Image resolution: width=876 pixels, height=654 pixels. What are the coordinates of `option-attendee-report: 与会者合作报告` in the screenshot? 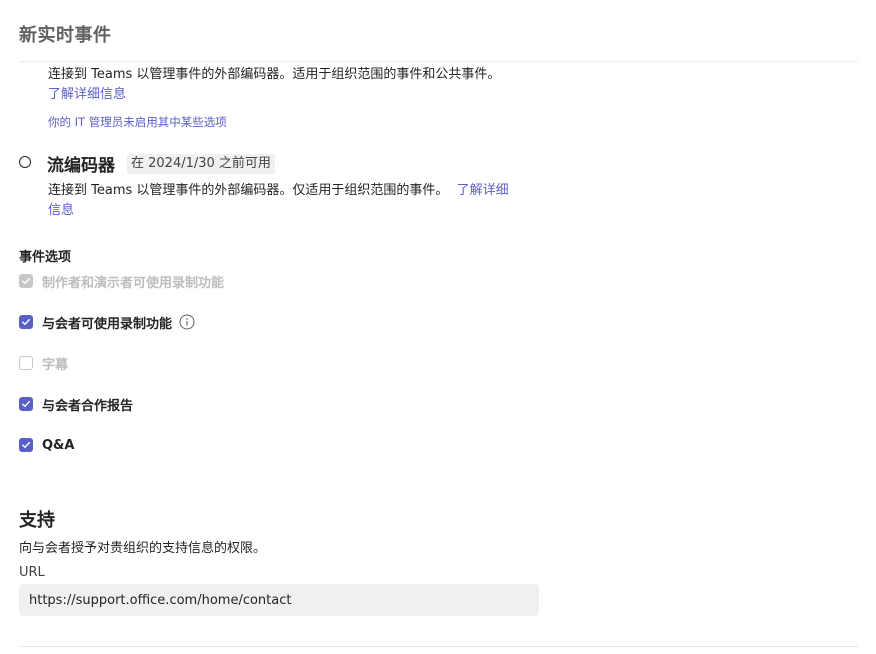 It's located at (76, 404).